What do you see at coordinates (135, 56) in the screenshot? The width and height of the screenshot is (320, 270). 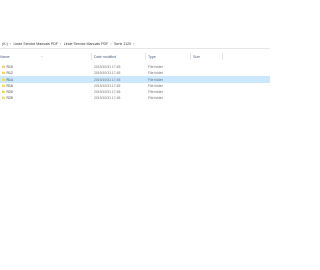 I see `column-header-row: Name ^ Date modified Type Size` at bounding box center [135, 56].